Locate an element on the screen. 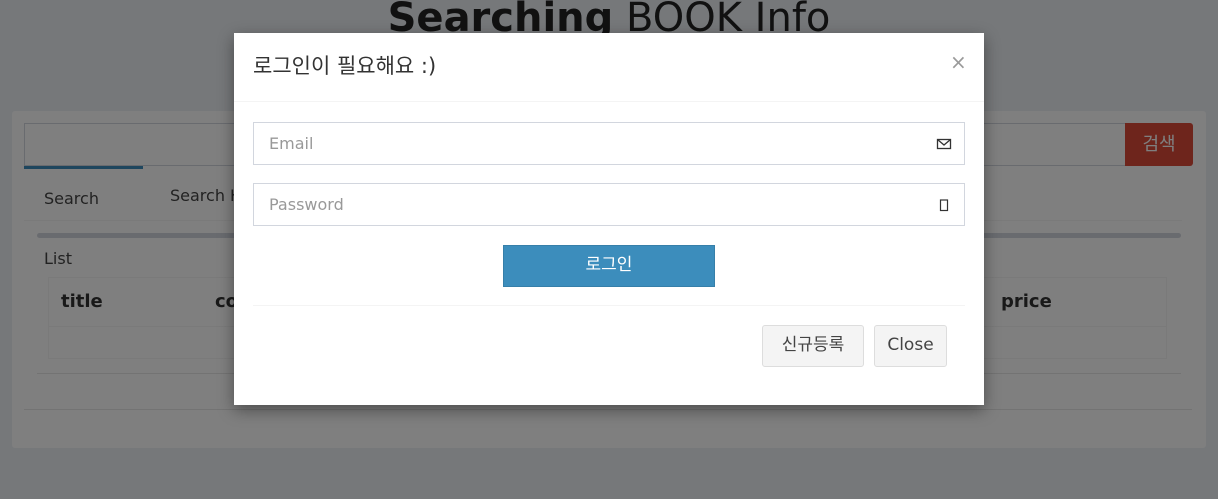 The image size is (1218, 499). password-field is located at coordinates (609, 204).